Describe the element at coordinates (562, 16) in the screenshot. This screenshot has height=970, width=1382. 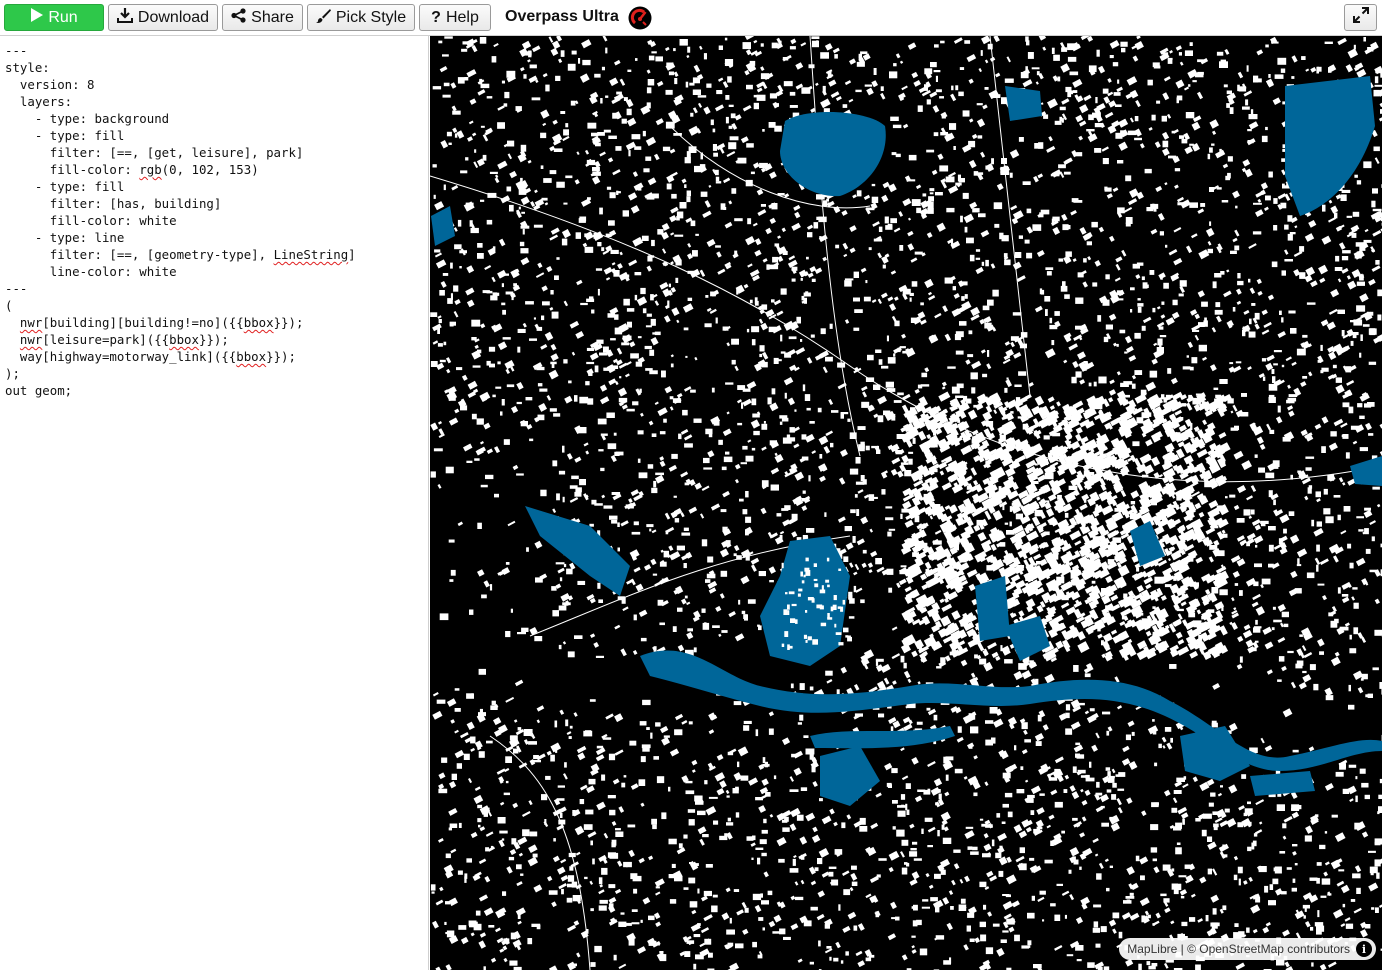
I see `app-title: Overpass Ultra` at that location.